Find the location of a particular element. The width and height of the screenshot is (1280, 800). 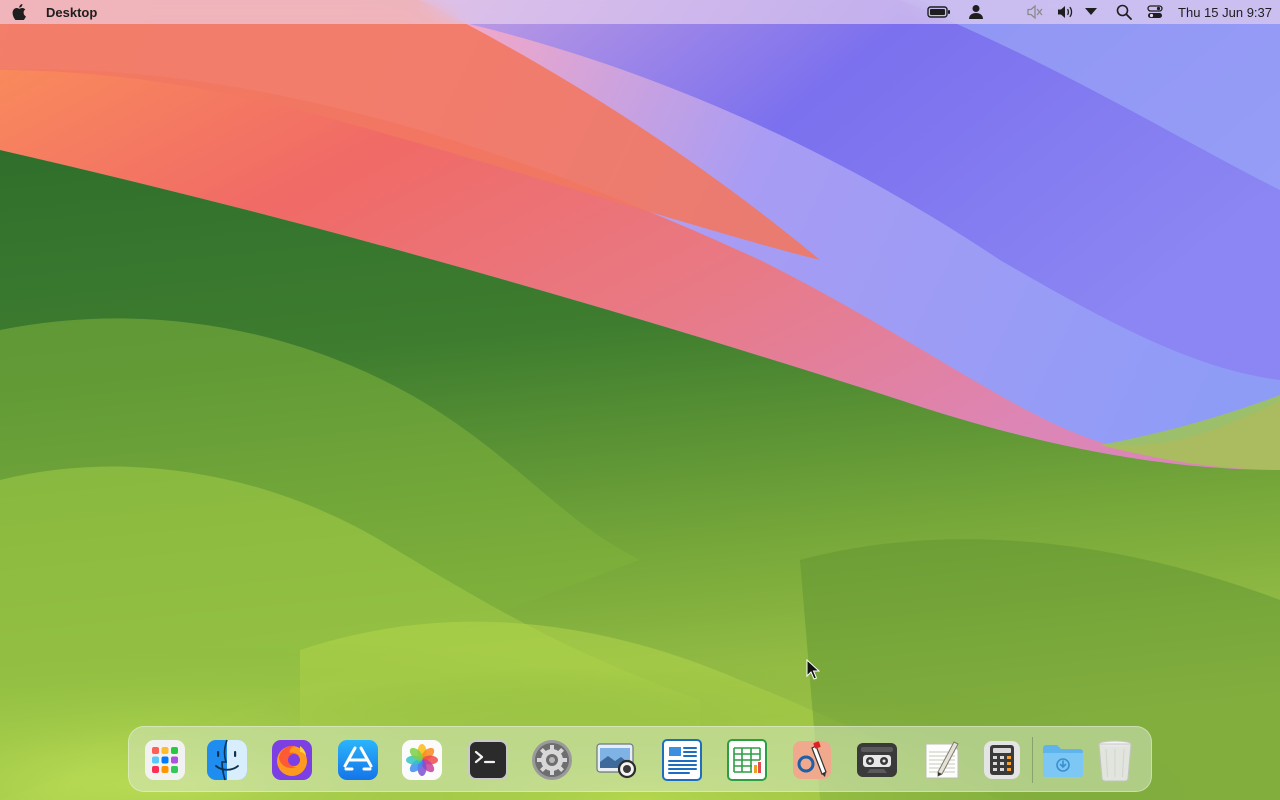

volume-icon is located at coordinates (1065, 12).